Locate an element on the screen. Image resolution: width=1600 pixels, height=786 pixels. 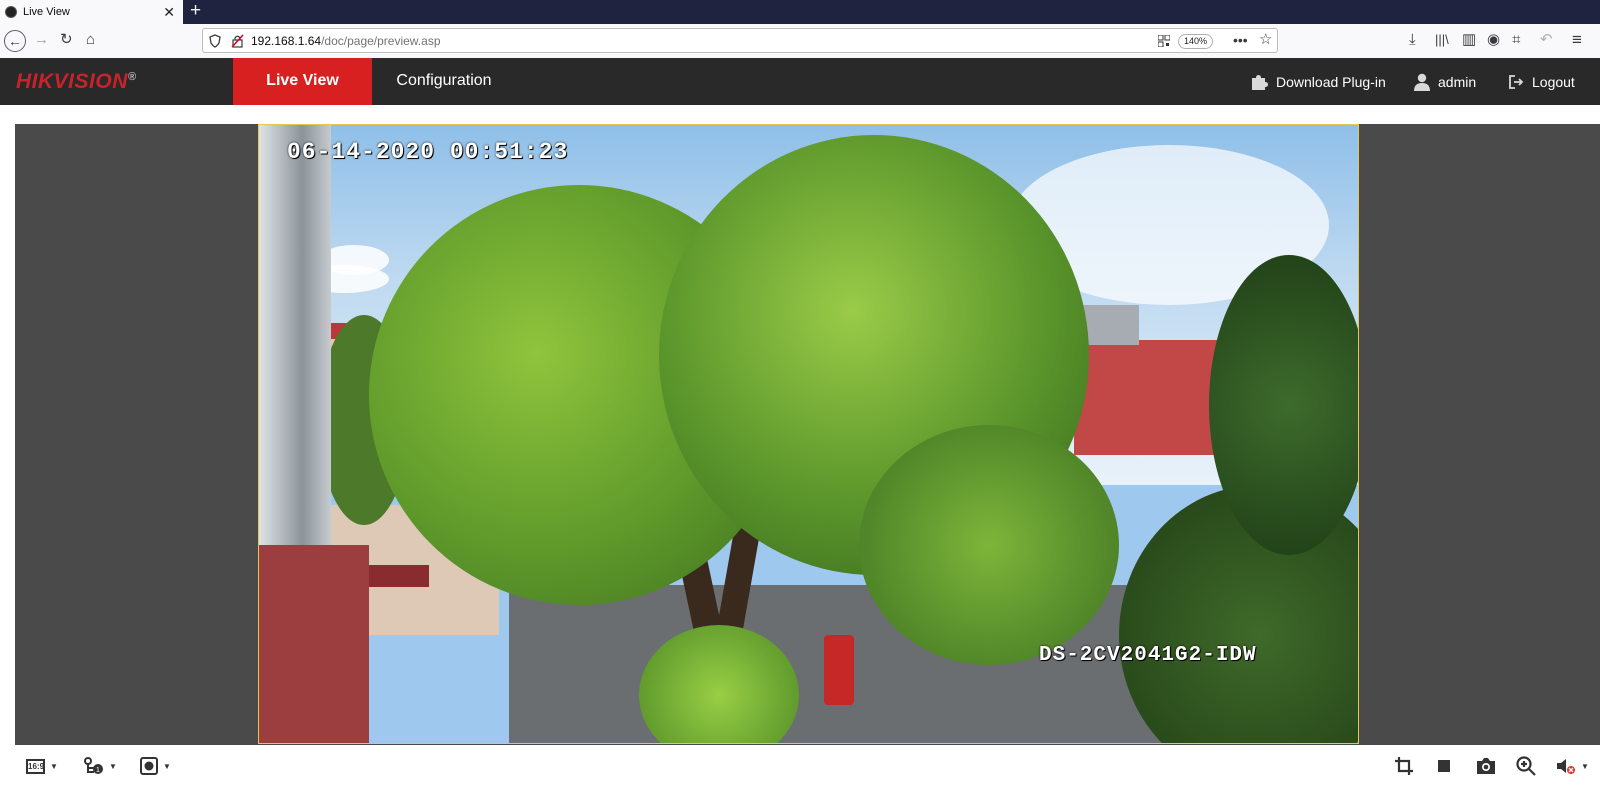
audio-dropdown: ▼ is located at coordinates (1572, 766).